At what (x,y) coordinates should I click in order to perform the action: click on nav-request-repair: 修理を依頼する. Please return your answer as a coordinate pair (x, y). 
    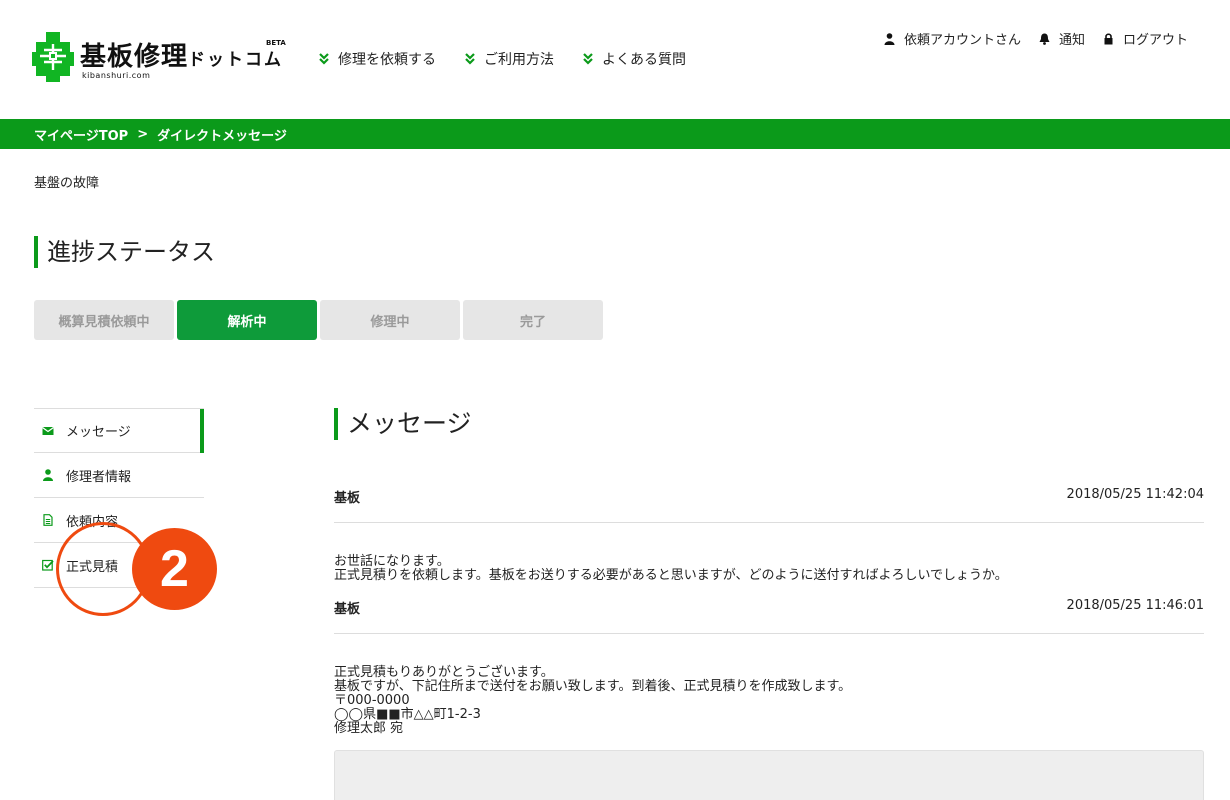
    Looking at the image, I should click on (377, 59).